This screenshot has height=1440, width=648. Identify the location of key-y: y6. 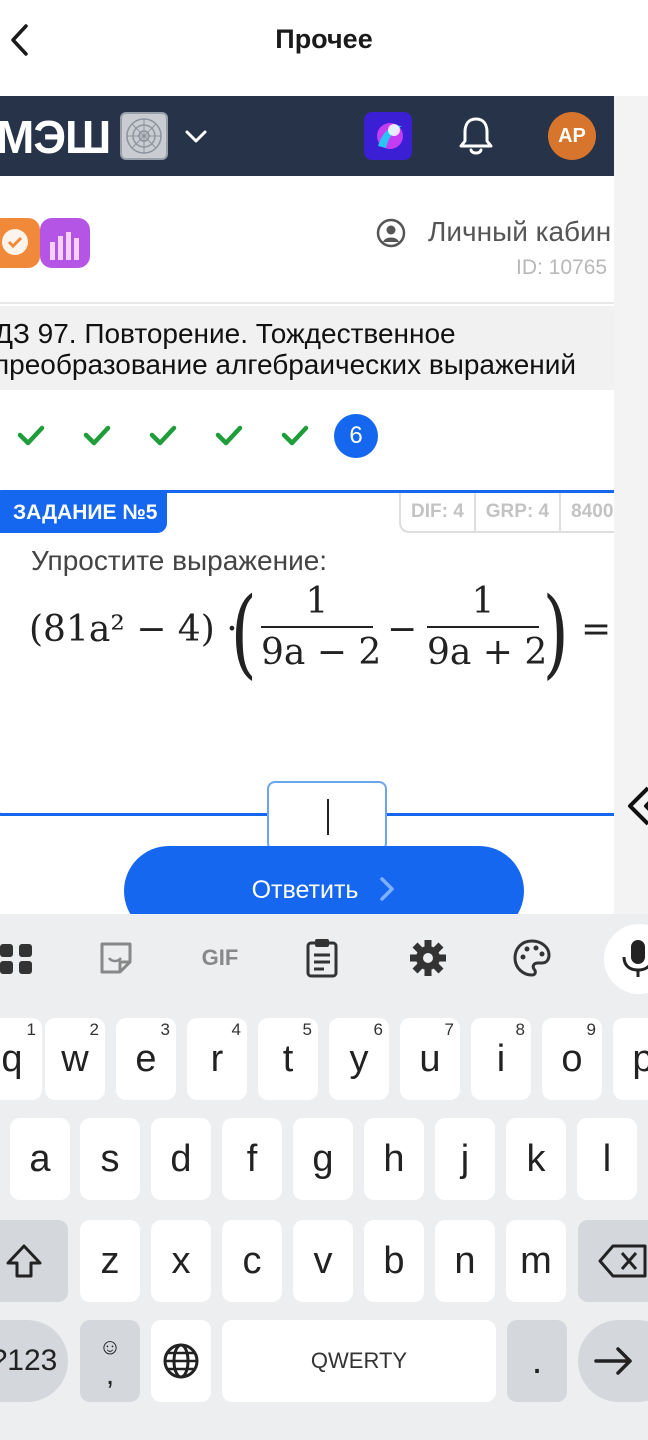
(359, 1059).